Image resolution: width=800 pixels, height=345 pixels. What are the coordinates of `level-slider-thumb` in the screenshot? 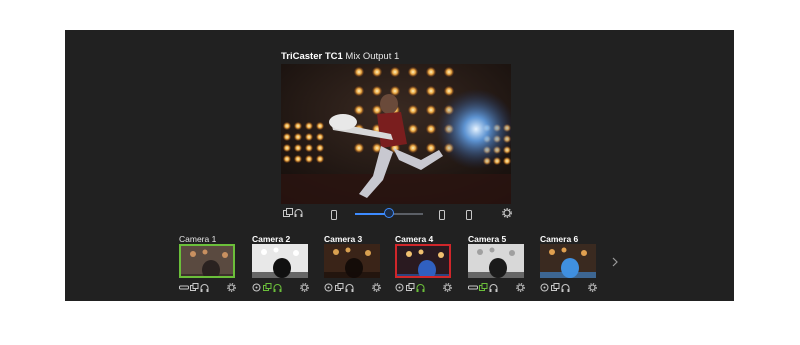 It's located at (389, 213).